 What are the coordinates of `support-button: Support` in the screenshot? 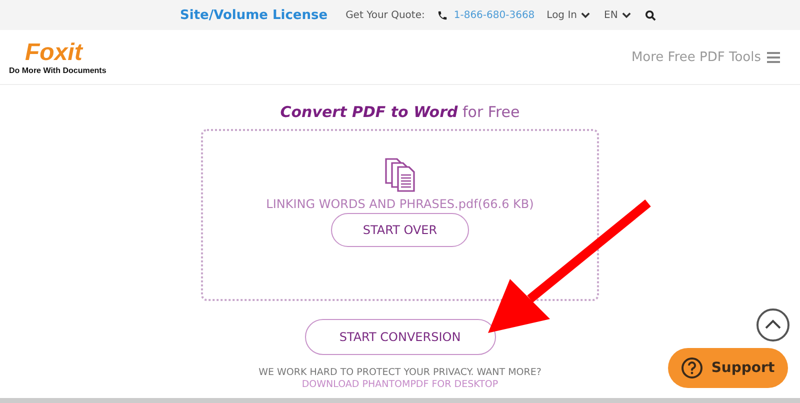 It's located at (728, 368).